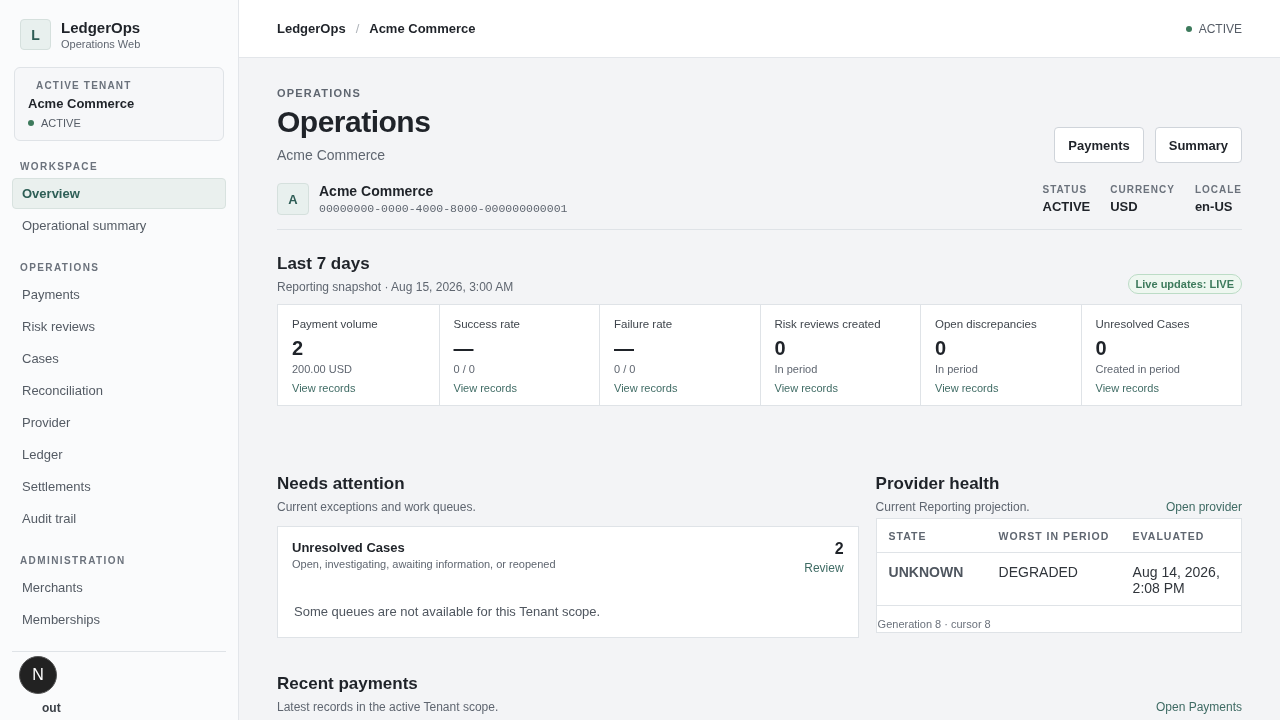 The image size is (1280, 720). What do you see at coordinates (824, 568) in the screenshot?
I see `review-link: Review` at bounding box center [824, 568].